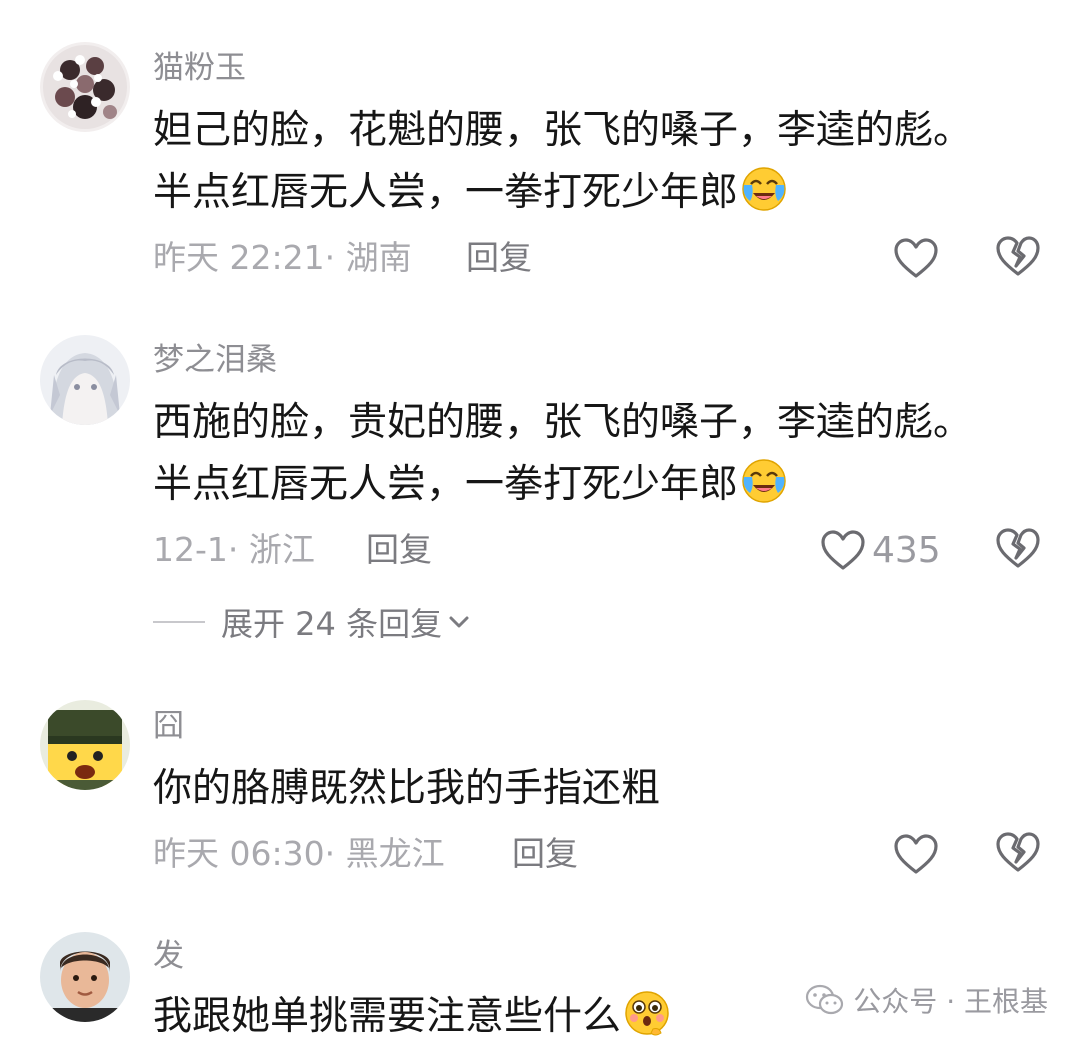  What do you see at coordinates (387, 1016) in the screenshot?
I see `comment-text-line-content: 我跟她单挑需要注意些什么` at bounding box center [387, 1016].